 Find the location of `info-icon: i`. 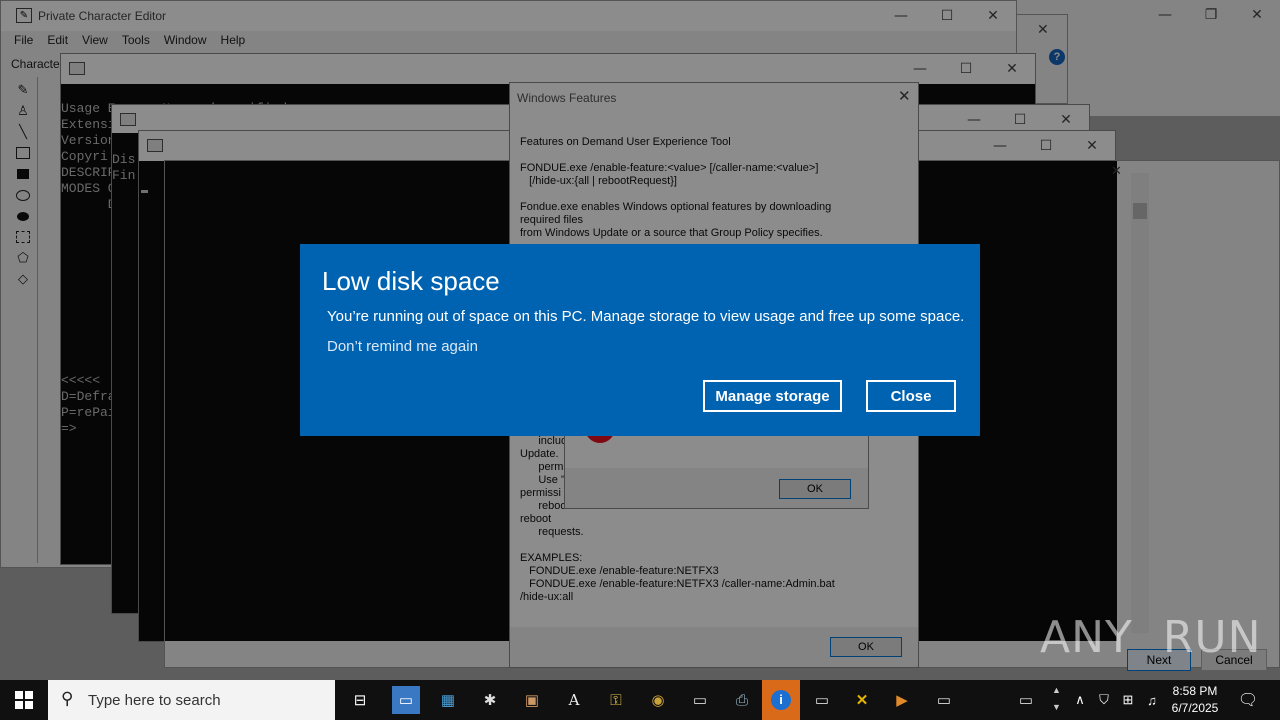

info-icon: i is located at coordinates (781, 700).